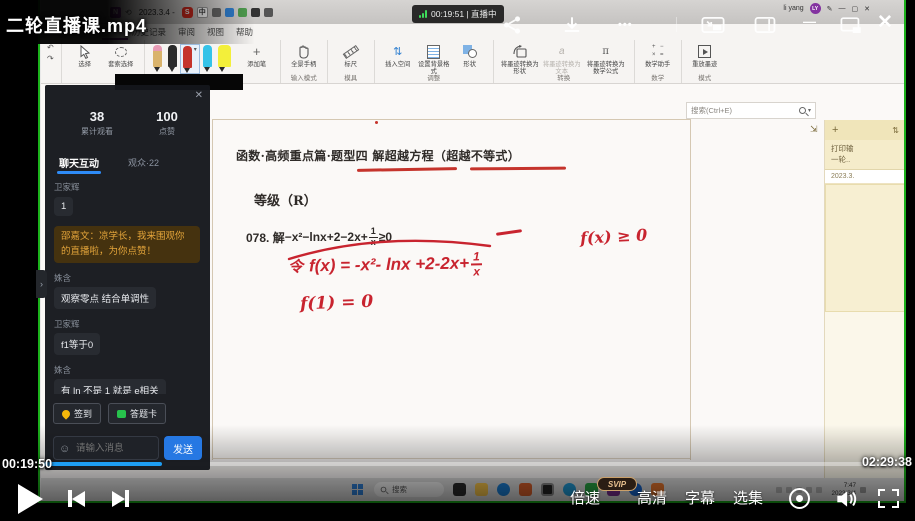 The image size is (915, 521). Describe the element at coordinates (658, 64) in the screenshot. I see `math-assistant-label: 数学助手` at that location.